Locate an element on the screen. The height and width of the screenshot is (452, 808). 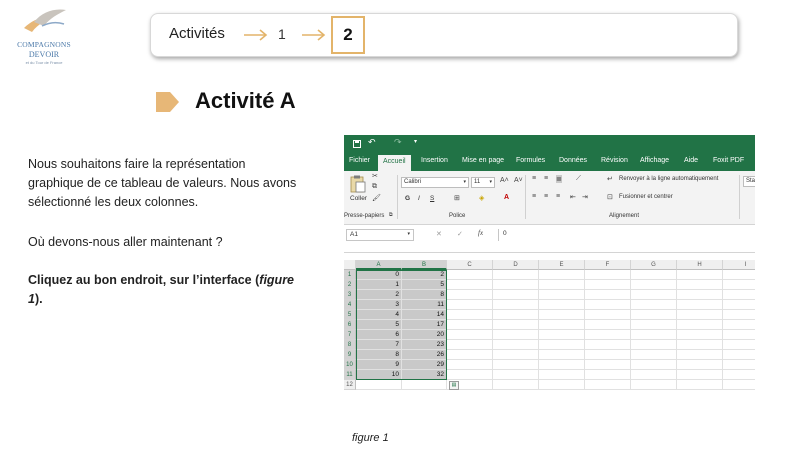
cell: 8 is located at coordinates (424, 295).